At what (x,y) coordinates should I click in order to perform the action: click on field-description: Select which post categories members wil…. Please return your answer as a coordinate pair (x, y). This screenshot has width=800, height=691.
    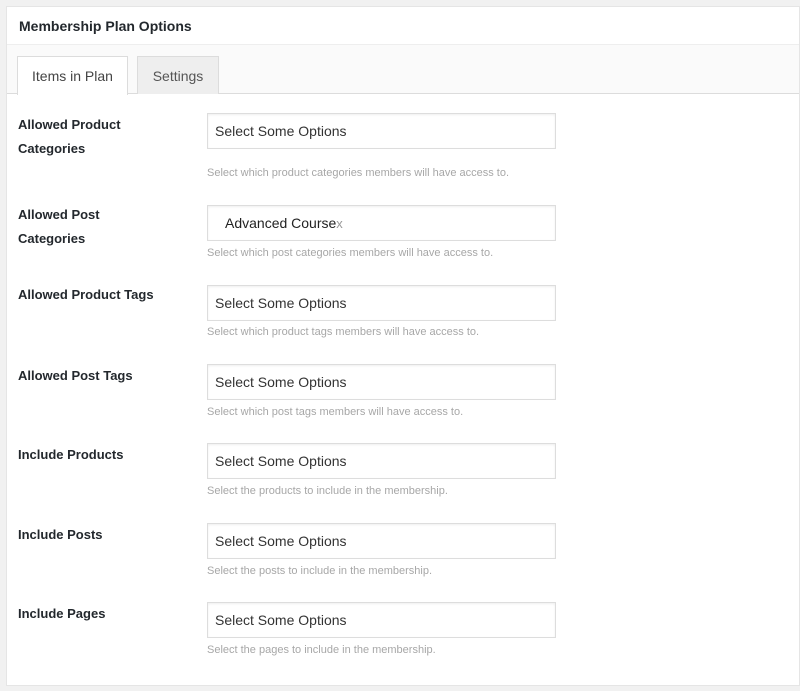
    Looking at the image, I should click on (350, 253).